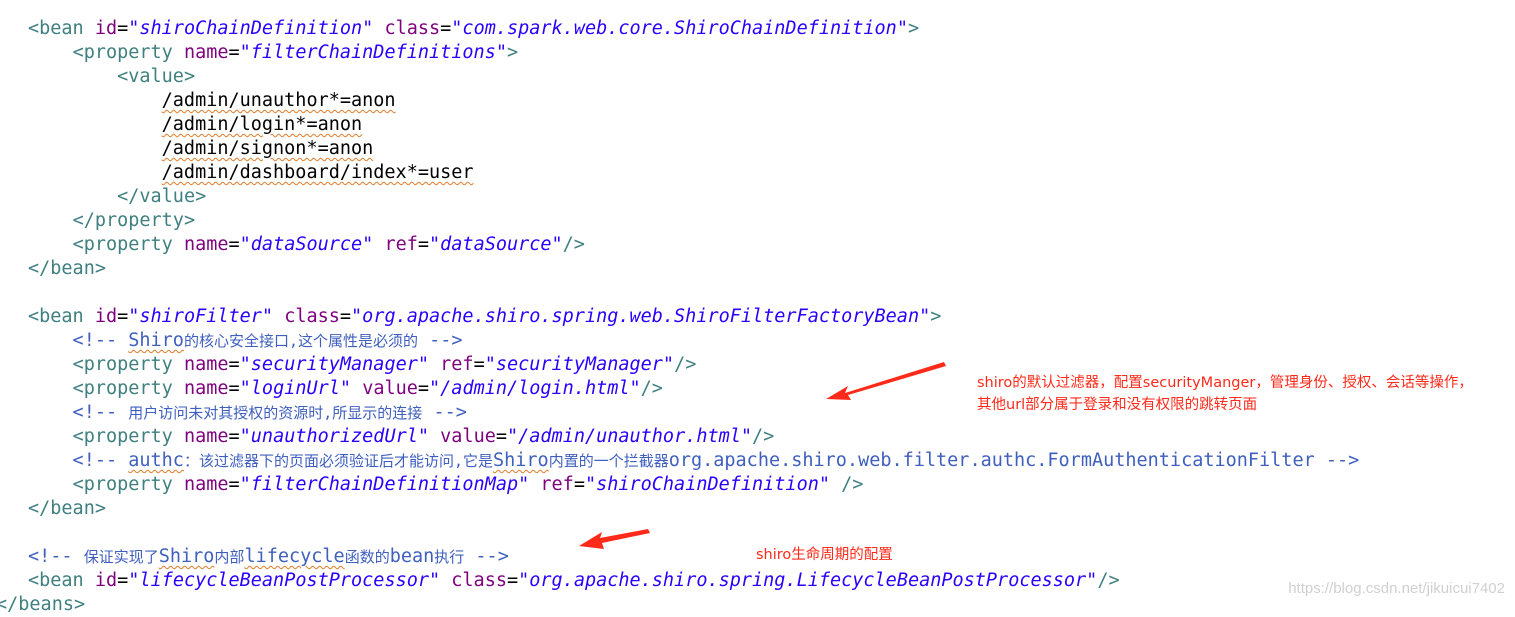  I want to click on comment-text: 的核心安全接口, so click(236, 341).